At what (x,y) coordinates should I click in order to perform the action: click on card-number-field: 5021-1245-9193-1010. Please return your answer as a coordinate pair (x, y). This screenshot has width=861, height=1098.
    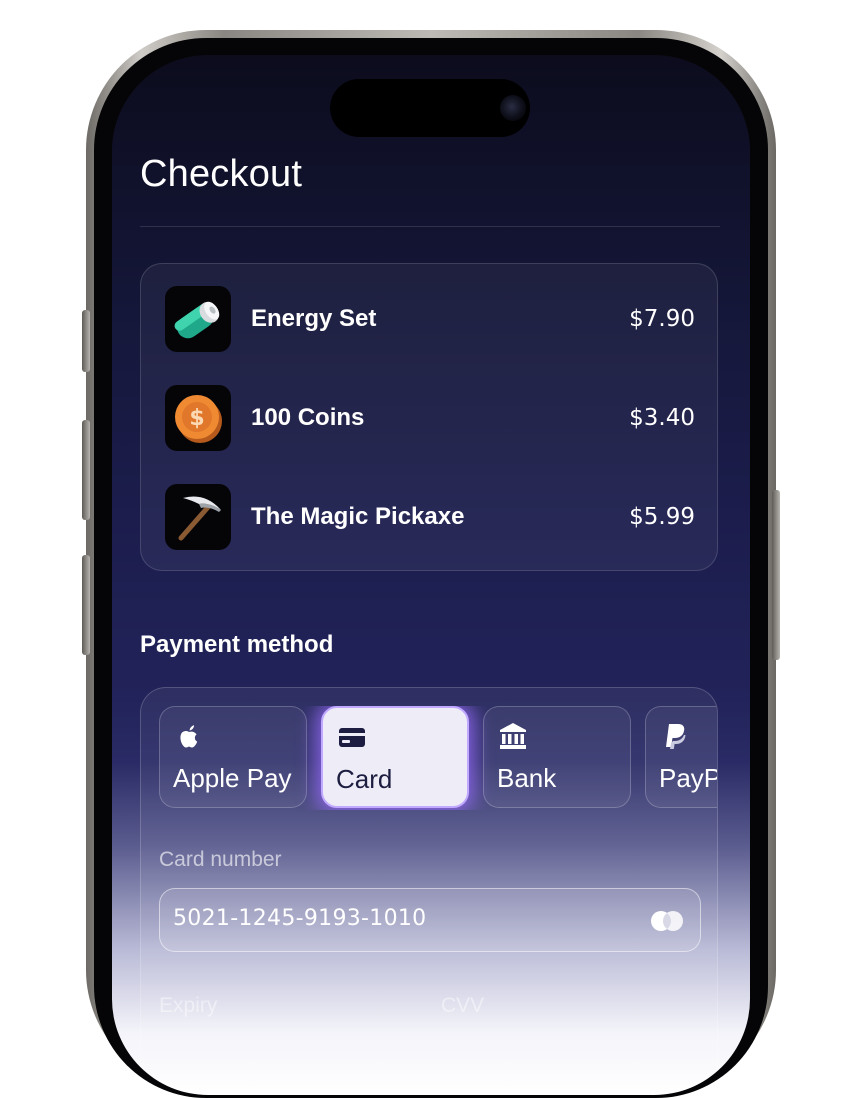
    Looking at the image, I should click on (430, 920).